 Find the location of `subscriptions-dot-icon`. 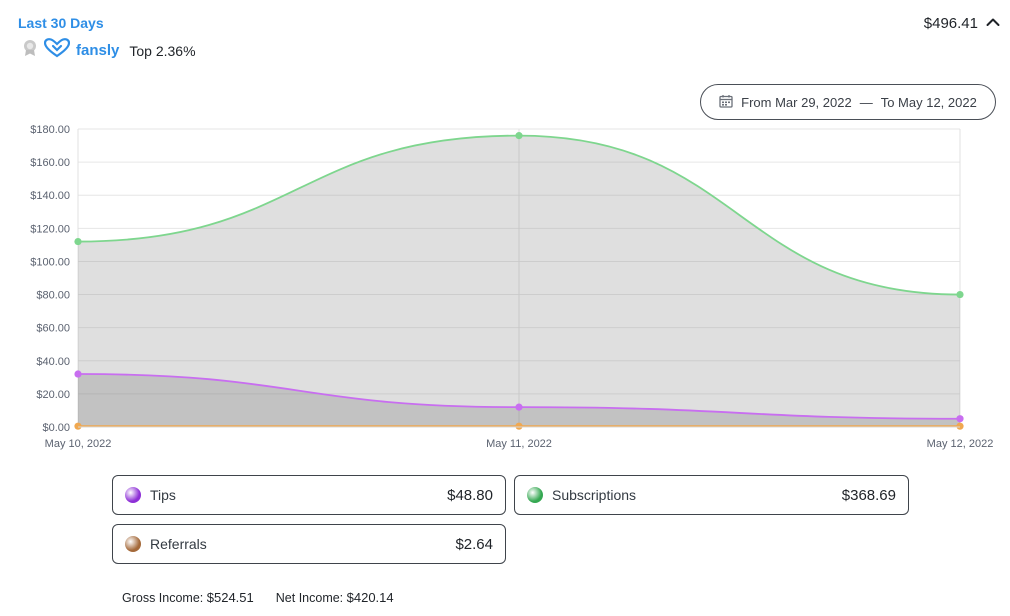

subscriptions-dot-icon is located at coordinates (535, 495).